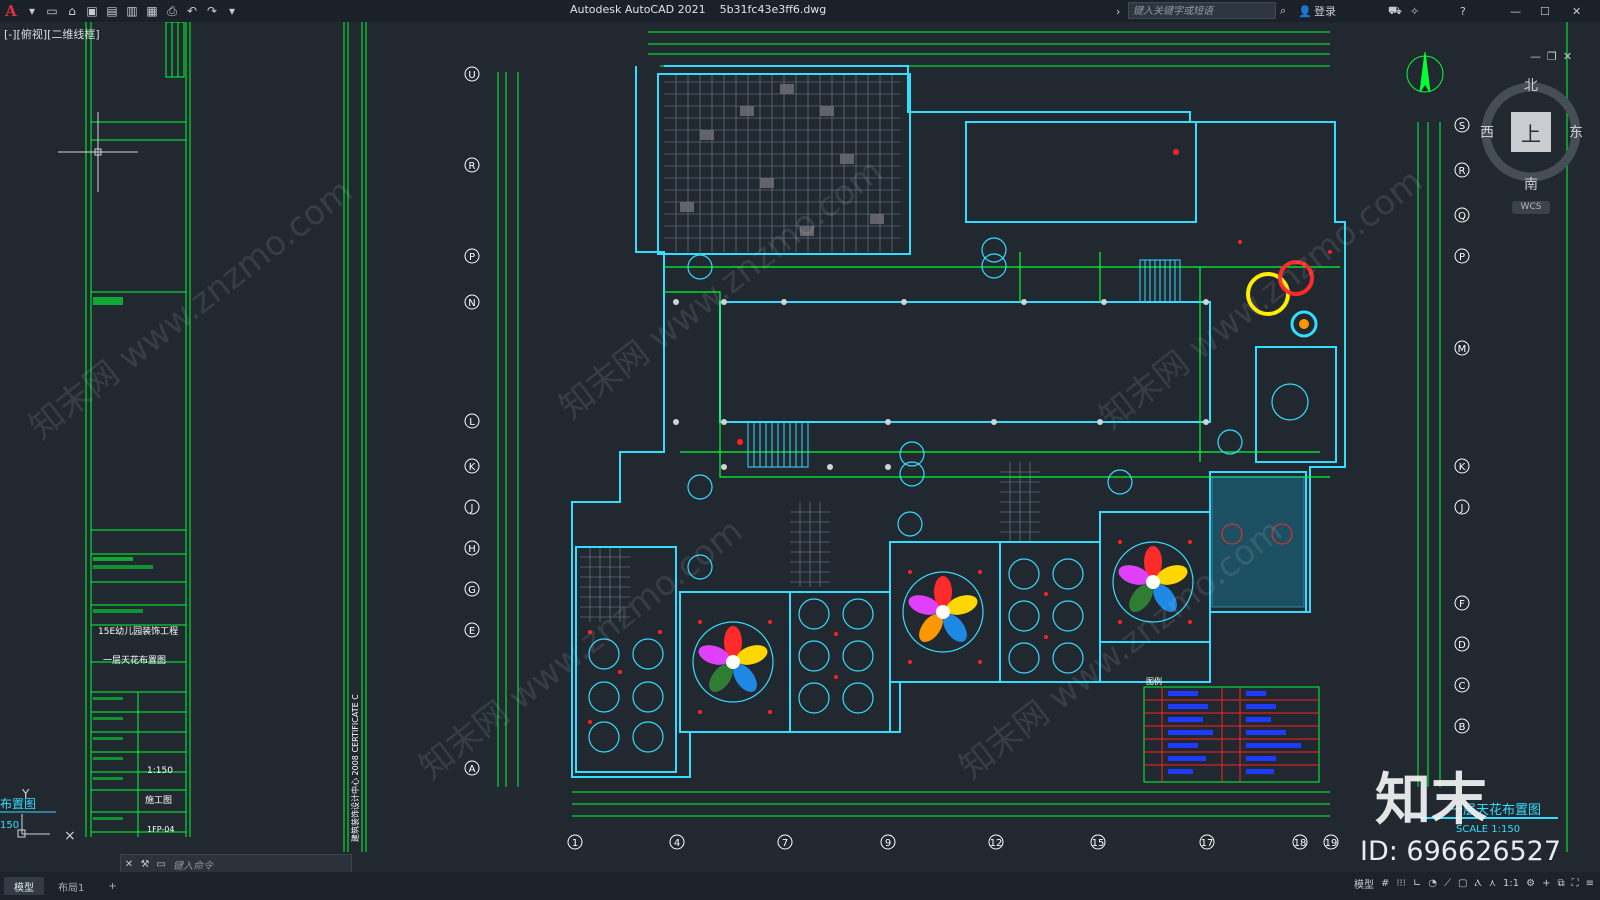  What do you see at coordinates (1331, 843) in the screenshot?
I see `column-axis-label: 19` at bounding box center [1331, 843].